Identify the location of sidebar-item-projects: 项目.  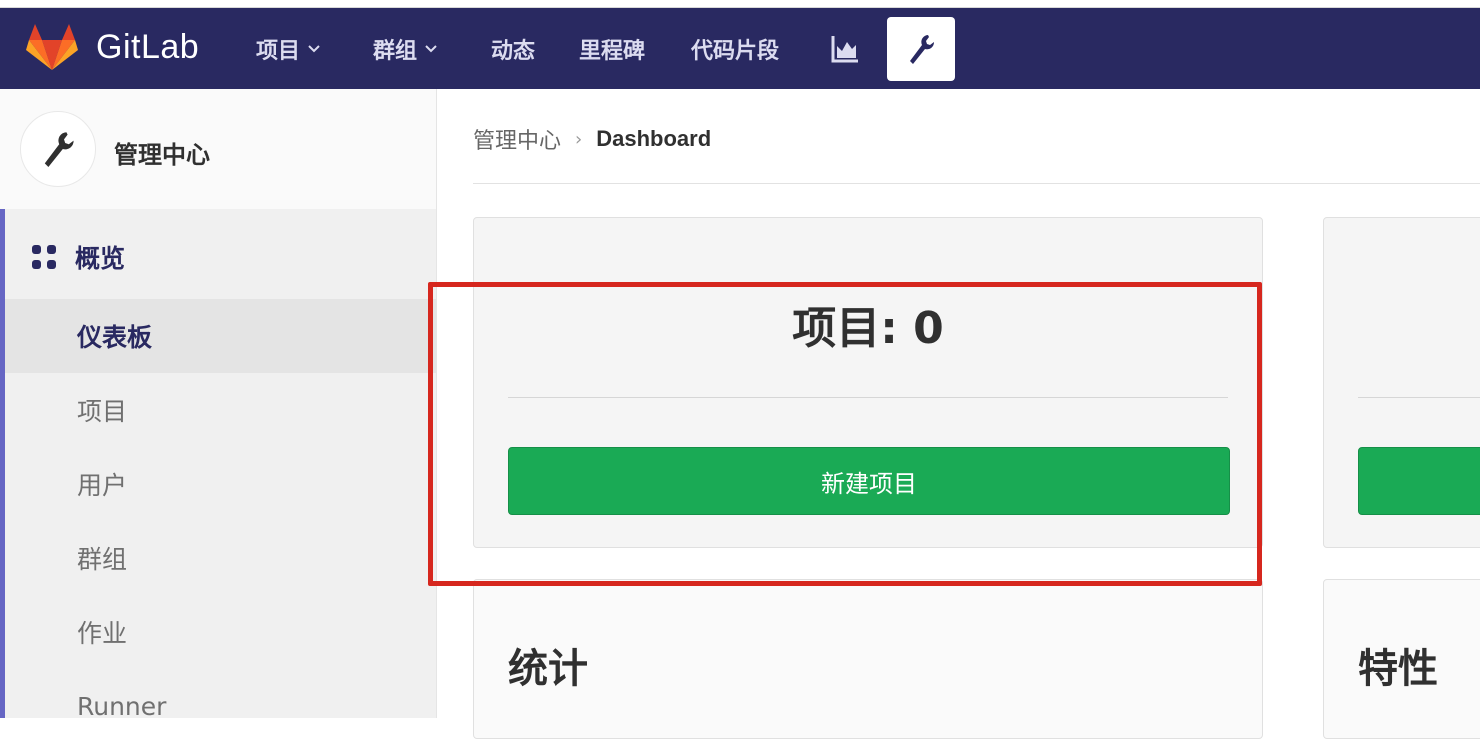
(220, 410).